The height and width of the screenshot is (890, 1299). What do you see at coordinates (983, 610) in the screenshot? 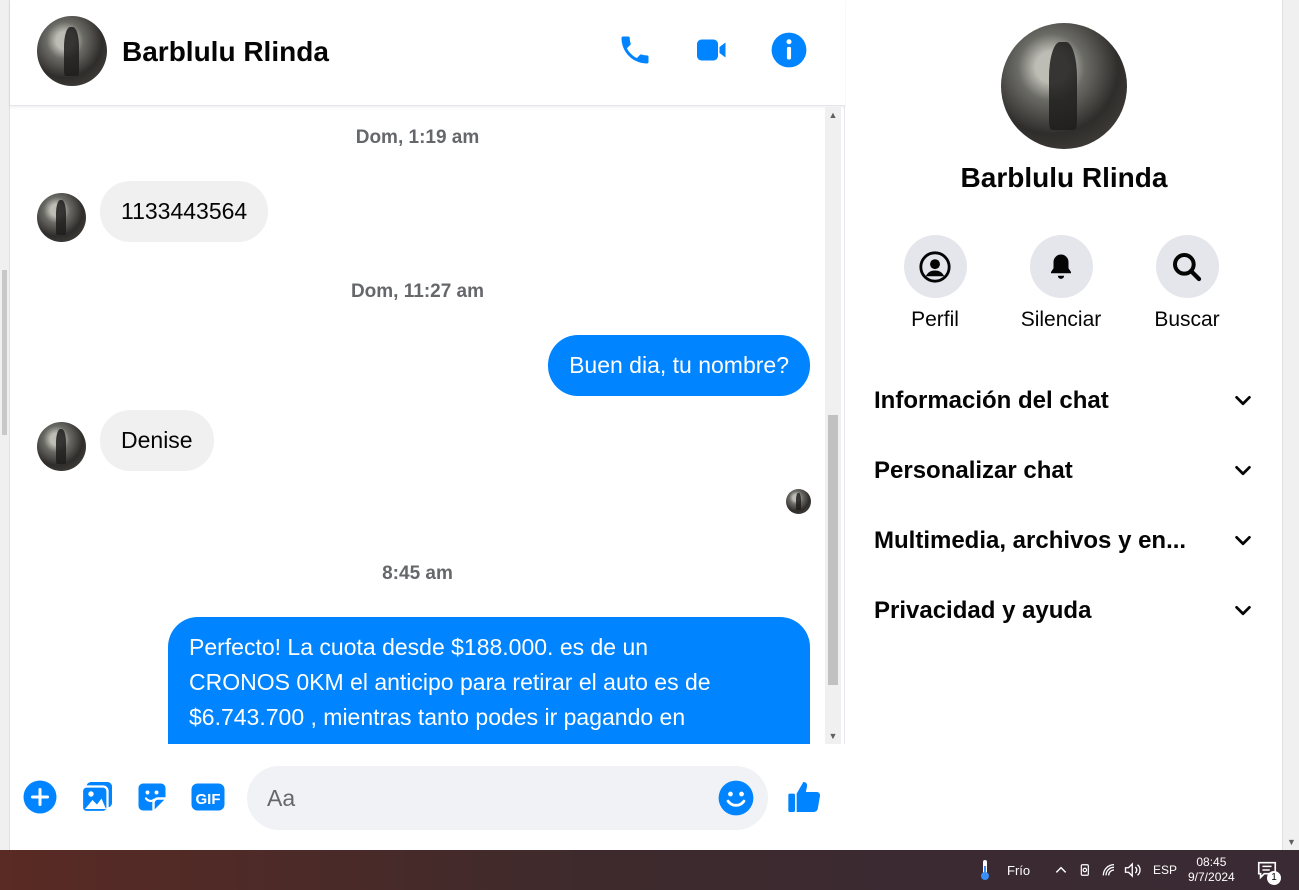
I see `section-label: Privacidad y ayuda` at bounding box center [983, 610].